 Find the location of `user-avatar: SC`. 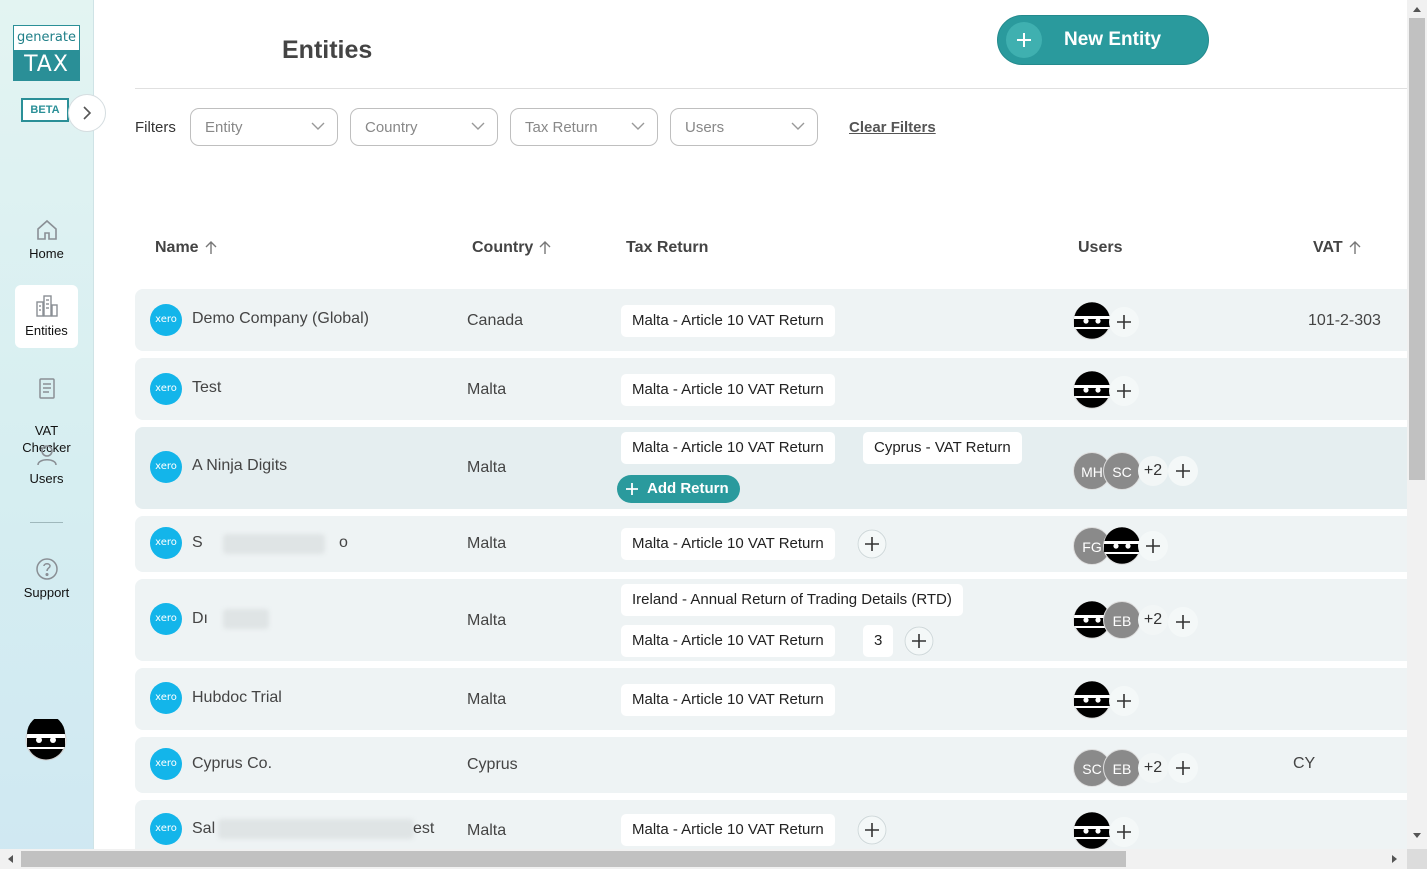

user-avatar: SC is located at coordinates (1122, 471).